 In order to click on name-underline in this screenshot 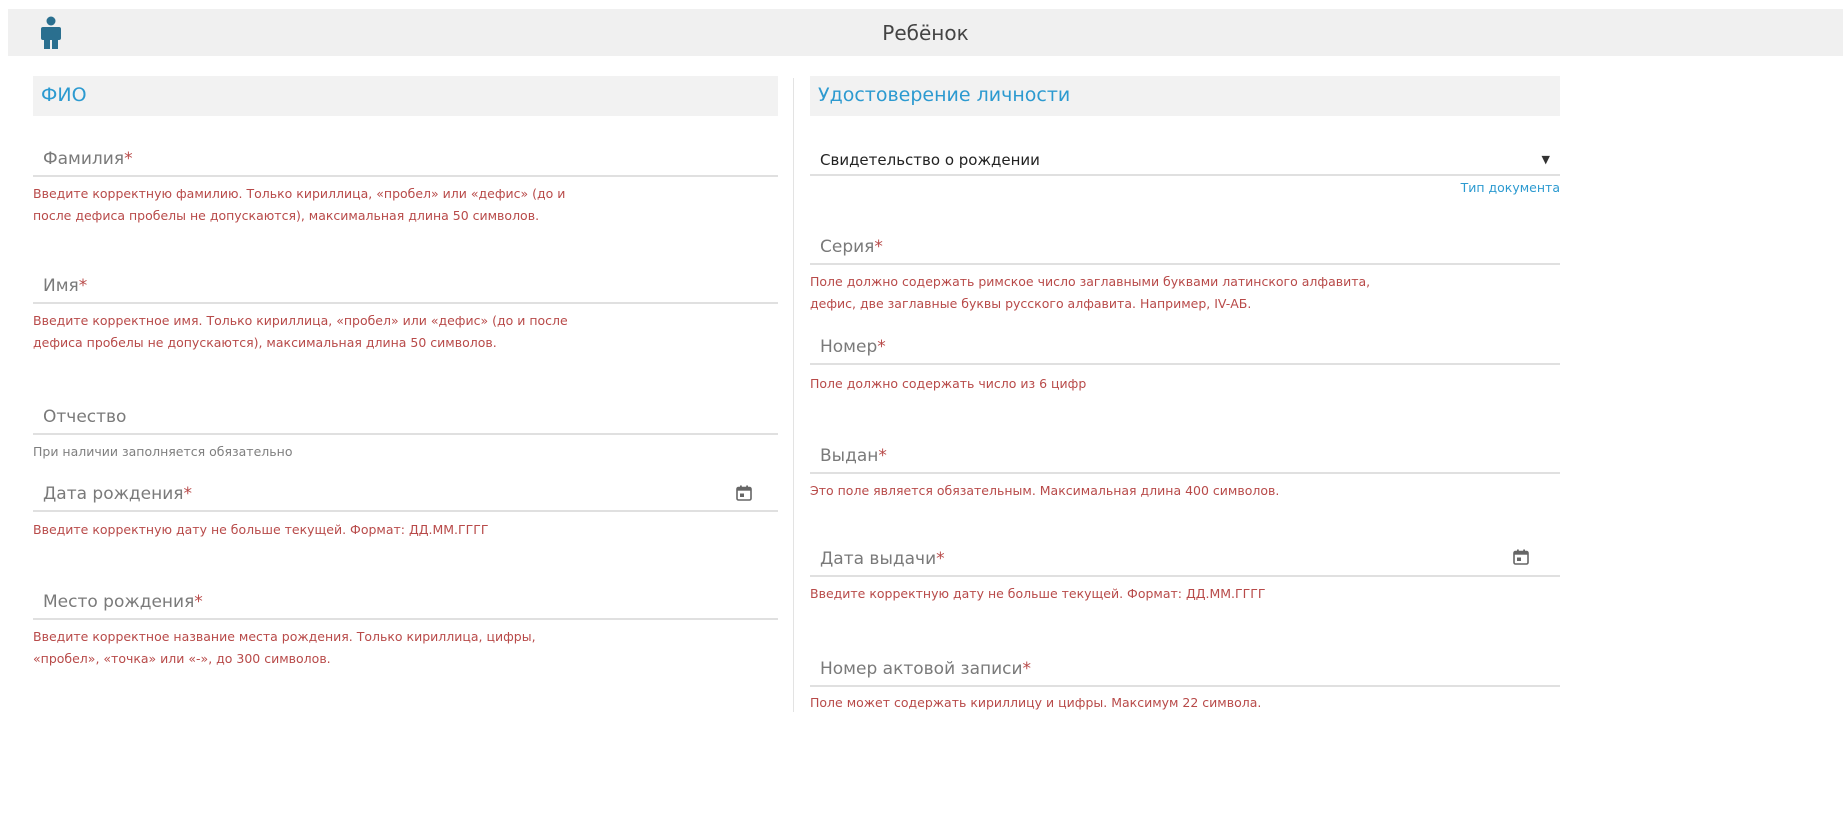, I will do `click(405, 303)`.